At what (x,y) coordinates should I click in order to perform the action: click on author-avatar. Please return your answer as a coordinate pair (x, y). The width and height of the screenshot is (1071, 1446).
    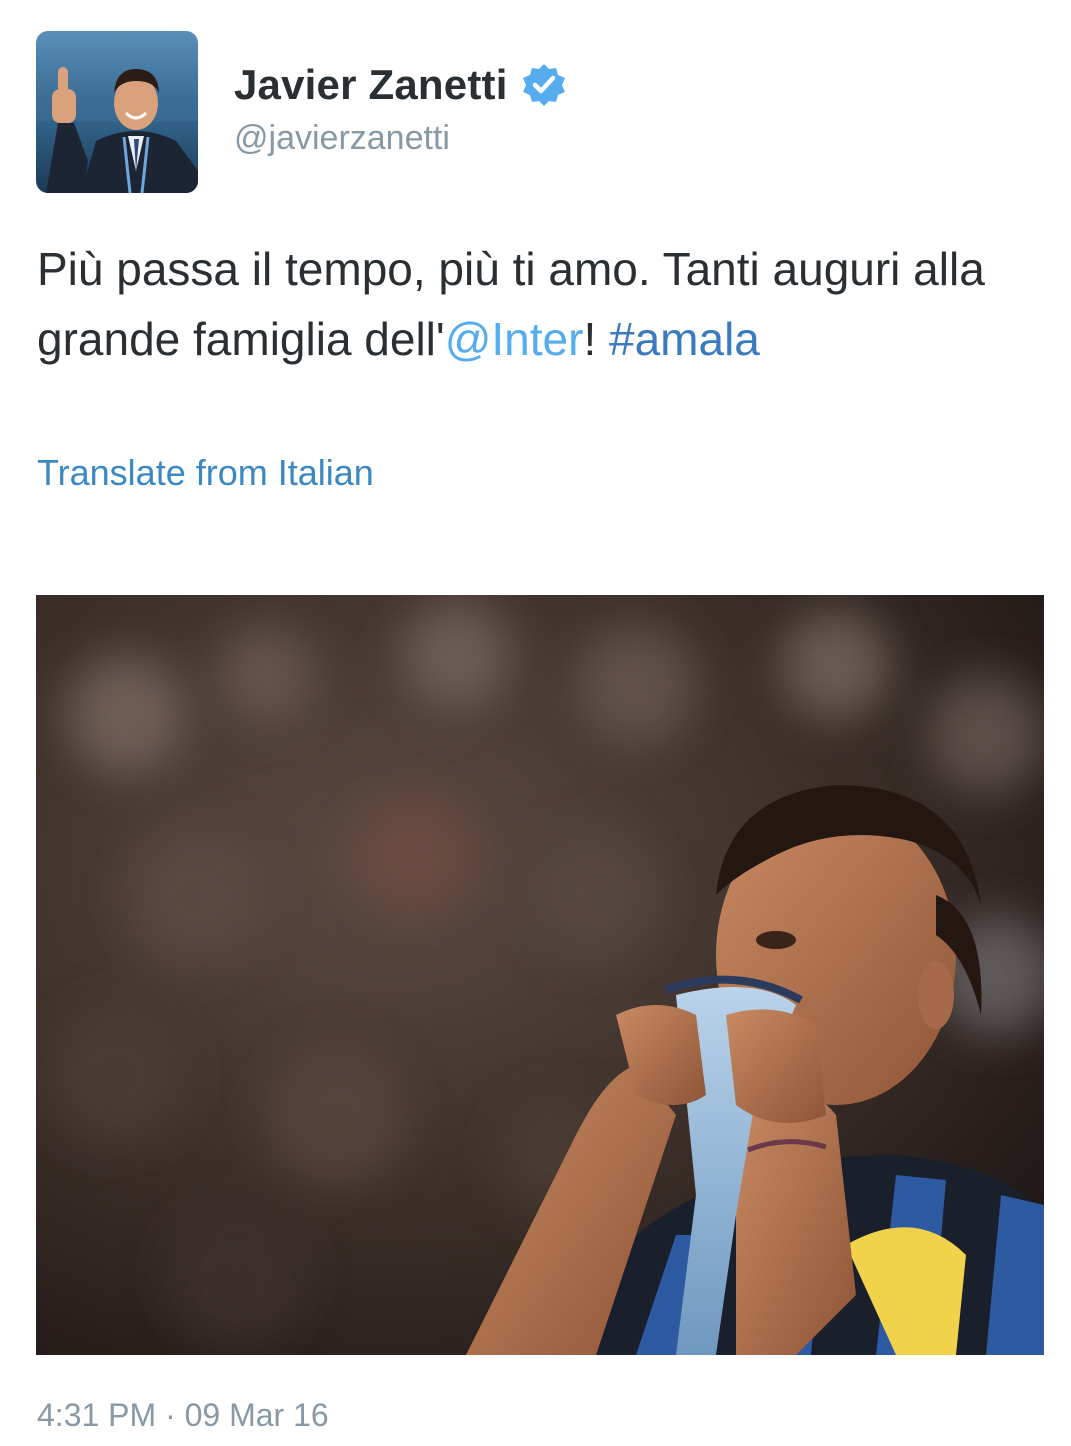
    Looking at the image, I should click on (117, 112).